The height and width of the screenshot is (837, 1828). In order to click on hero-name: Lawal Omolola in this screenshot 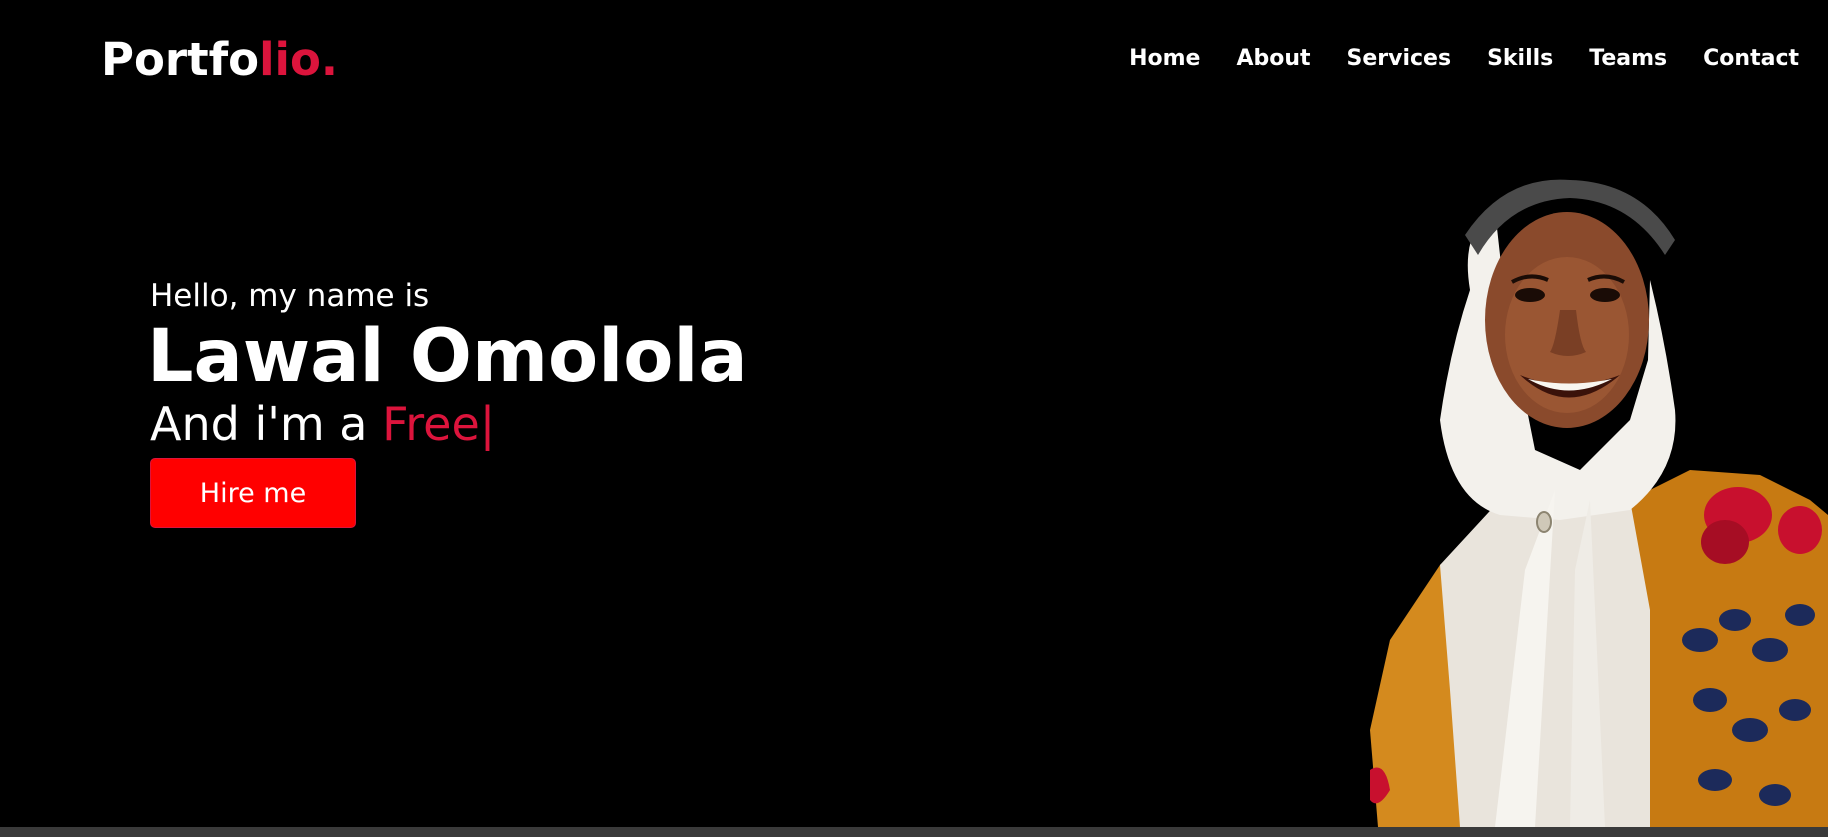, I will do `click(447, 356)`.